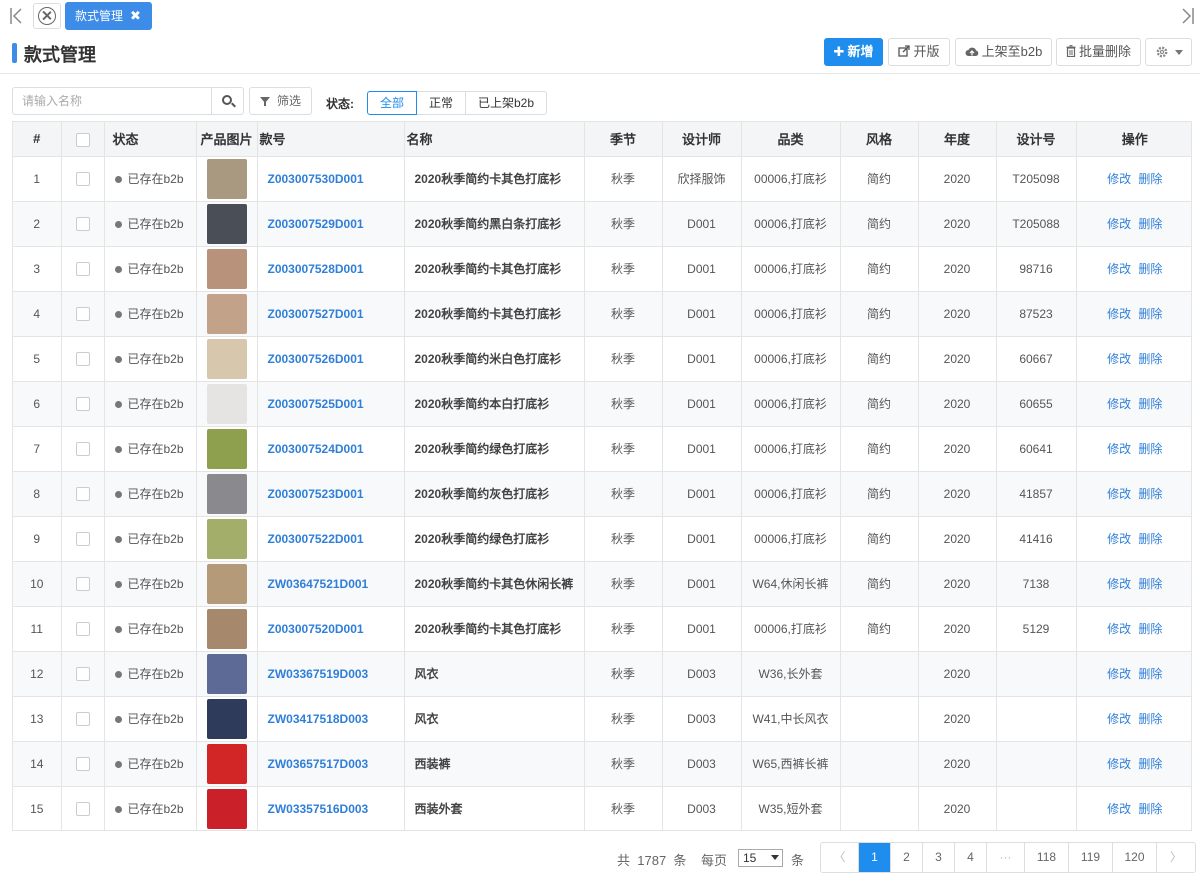 The width and height of the screenshot is (1200, 878). I want to click on status-option-all: 全部, so click(392, 103).